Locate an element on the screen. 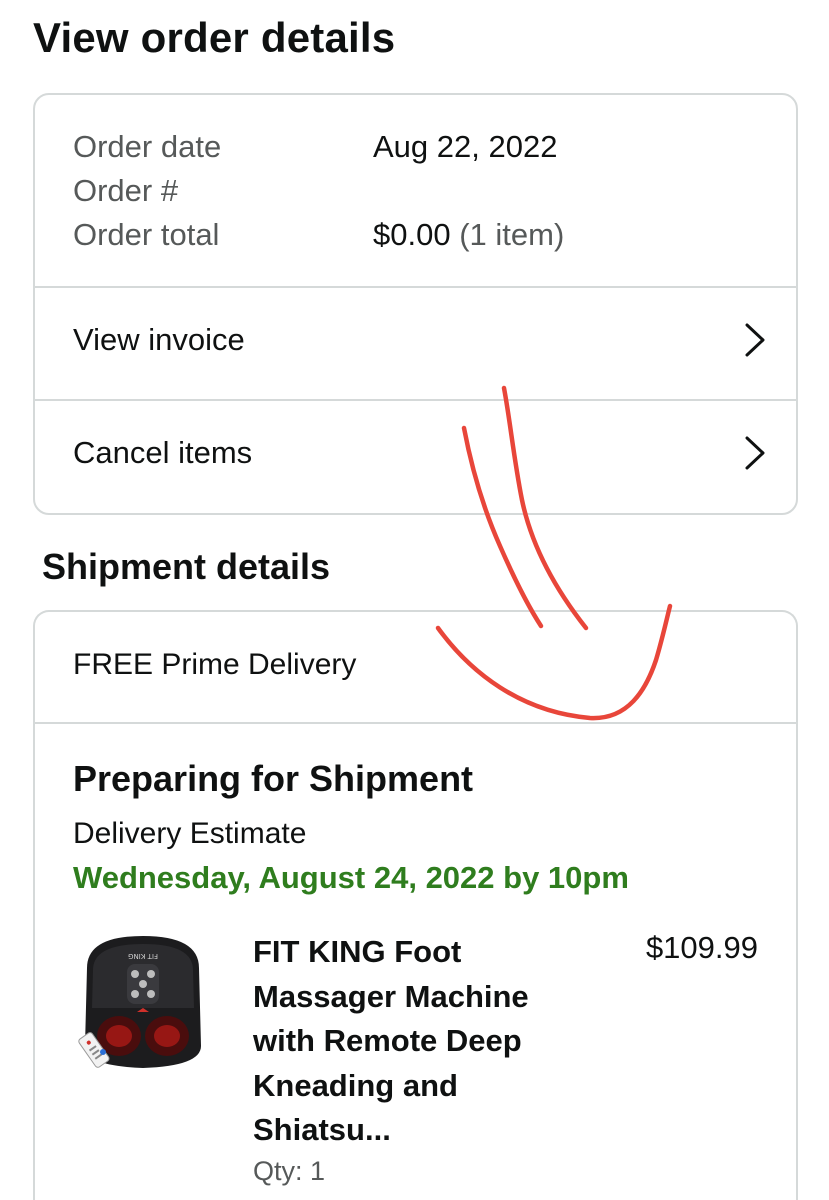 The image size is (829, 1200). order-total-value: $0.00 (1 item) is located at coordinates (468, 235).